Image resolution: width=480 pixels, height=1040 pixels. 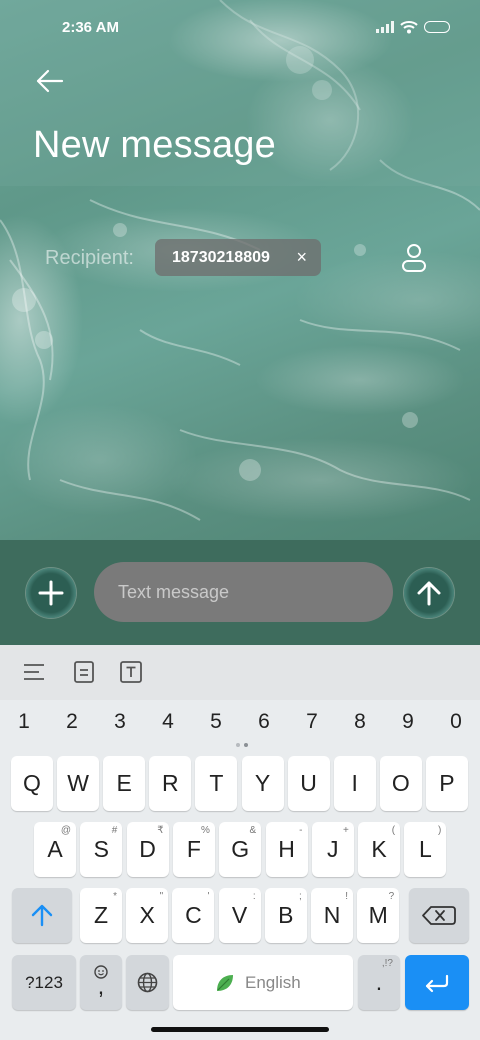 I want to click on key-b: ; B, so click(x=285, y=915).